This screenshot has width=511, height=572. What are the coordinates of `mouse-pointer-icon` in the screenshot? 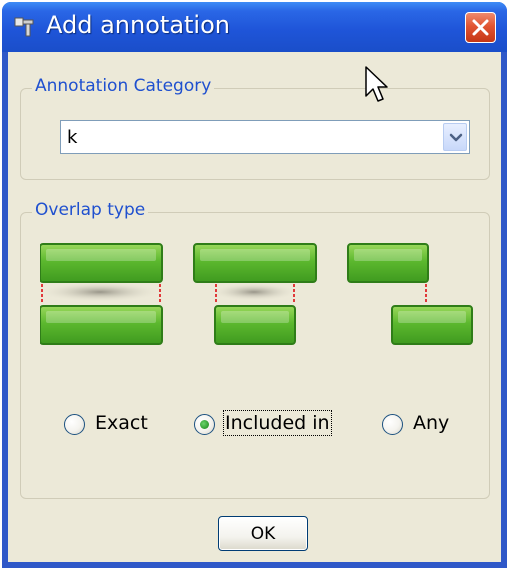 It's located at (376, 84).